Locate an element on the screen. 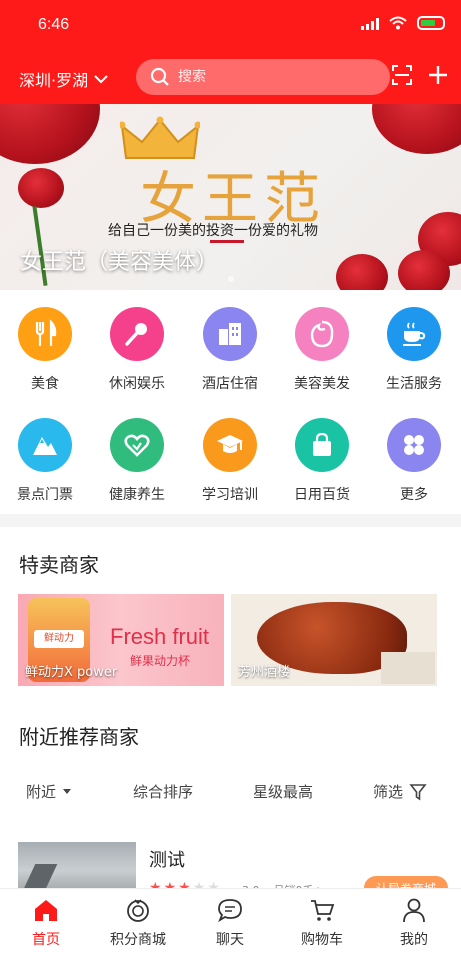 This screenshot has height=960, width=461. shopping-bag-icon is located at coordinates (322, 445).